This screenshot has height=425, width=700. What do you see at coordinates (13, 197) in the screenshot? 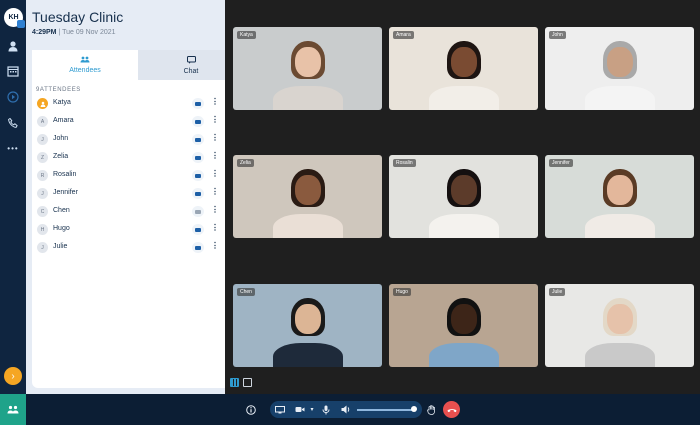
I see `nav-rail: KH ••• ›` at bounding box center [13, 197].